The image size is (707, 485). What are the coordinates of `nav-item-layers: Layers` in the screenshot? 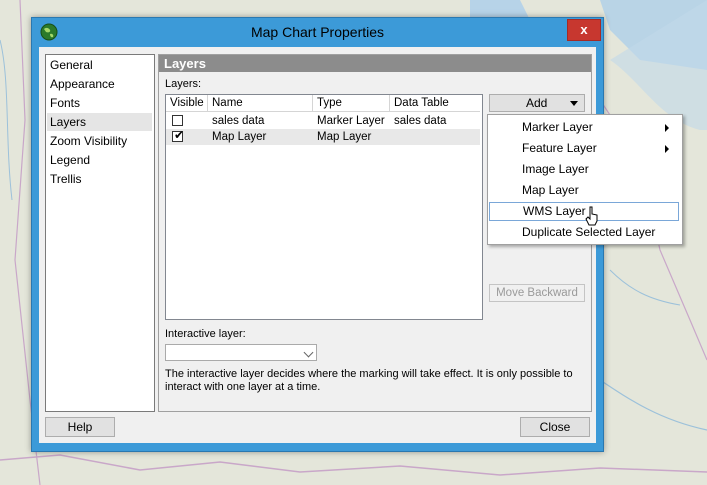 It's located at (99, 122).